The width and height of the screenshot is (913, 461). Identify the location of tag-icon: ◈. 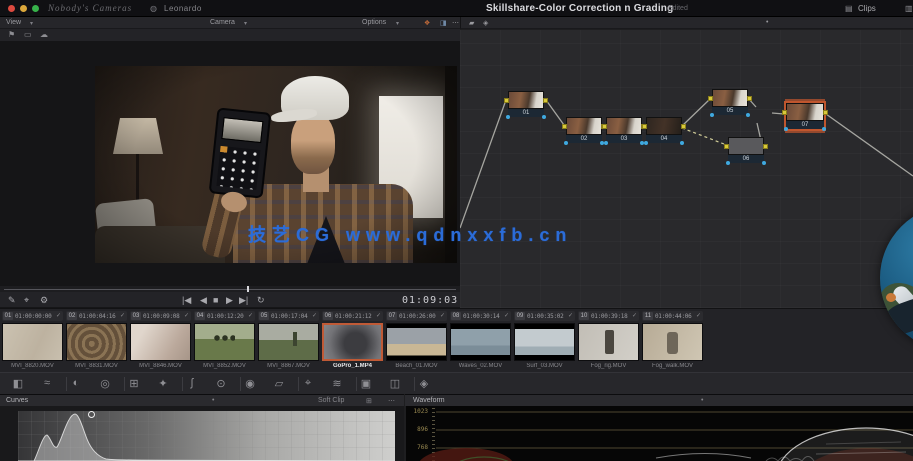
(485, 23).